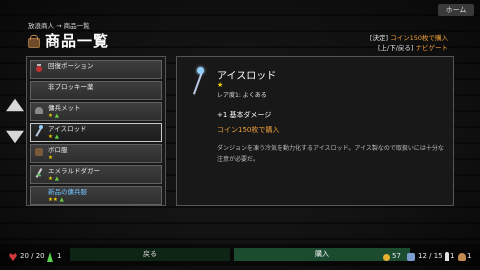 The height and width of the screenshot is (270, 480). I want to click on key-count: 1, so click(452, 256).